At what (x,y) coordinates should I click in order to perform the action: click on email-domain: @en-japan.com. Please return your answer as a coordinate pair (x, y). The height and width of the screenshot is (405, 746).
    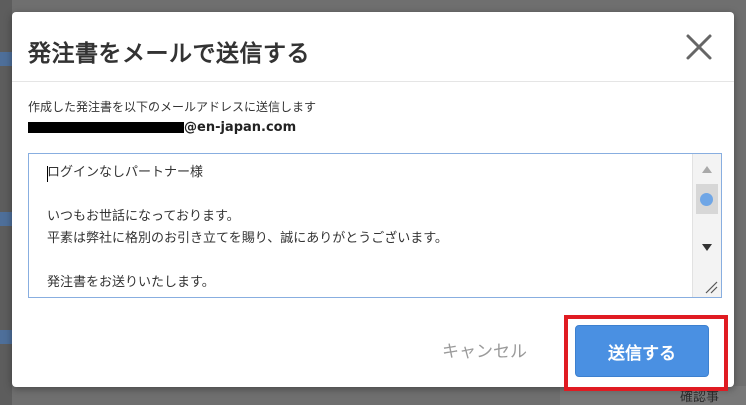
    Looking at the image, I should click on (240, 127).